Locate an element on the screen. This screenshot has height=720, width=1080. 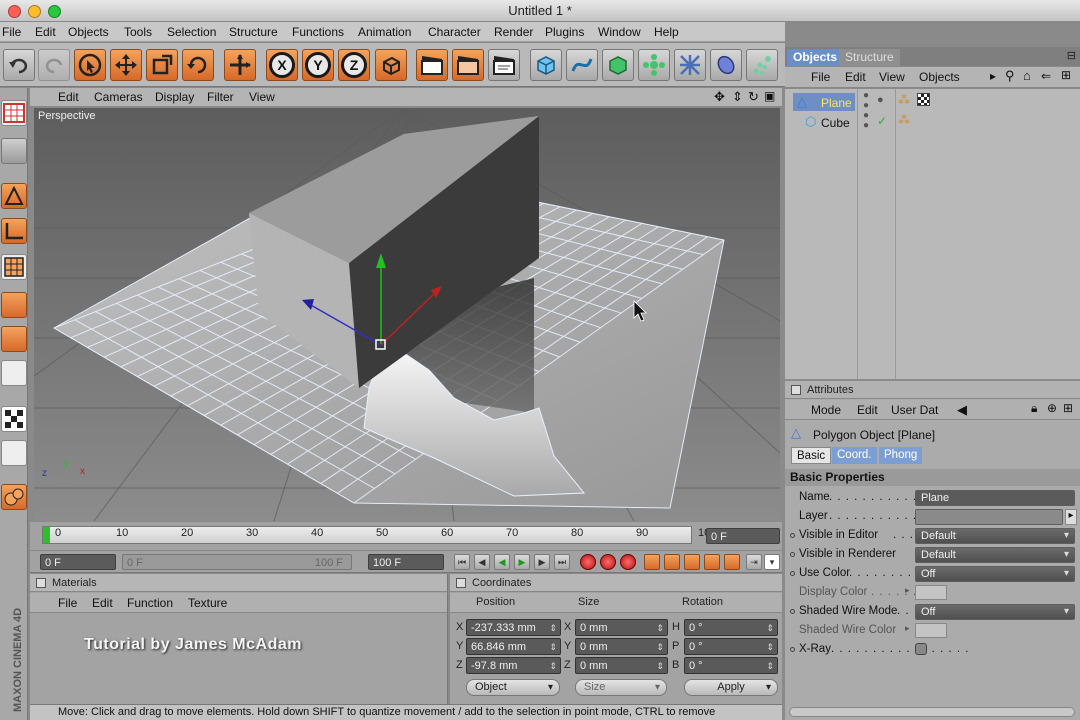
size-mode-dropdown: Size is located at coordinates (621, 687).